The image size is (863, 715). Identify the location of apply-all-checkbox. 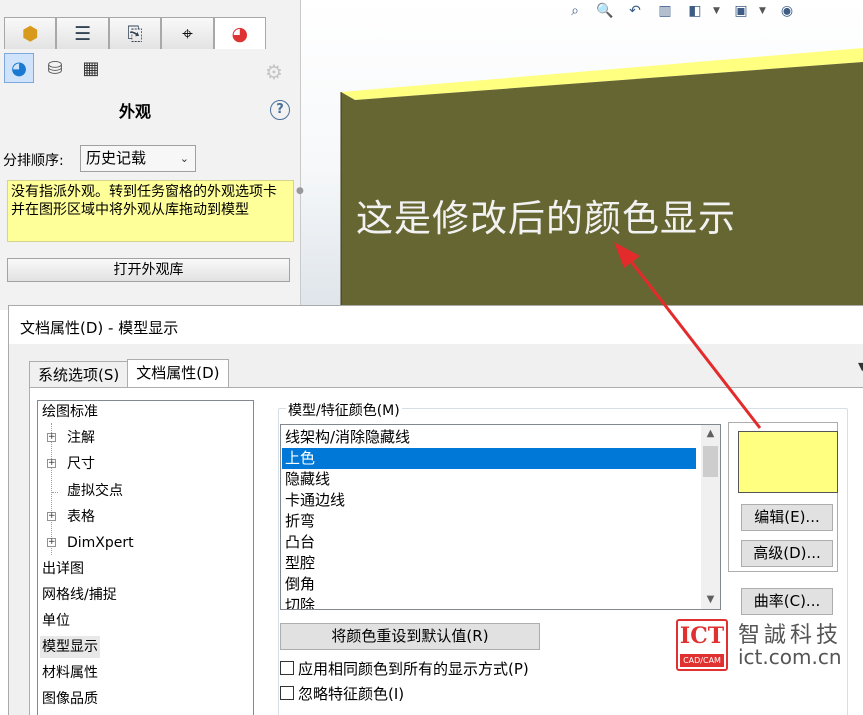
(287, 668).